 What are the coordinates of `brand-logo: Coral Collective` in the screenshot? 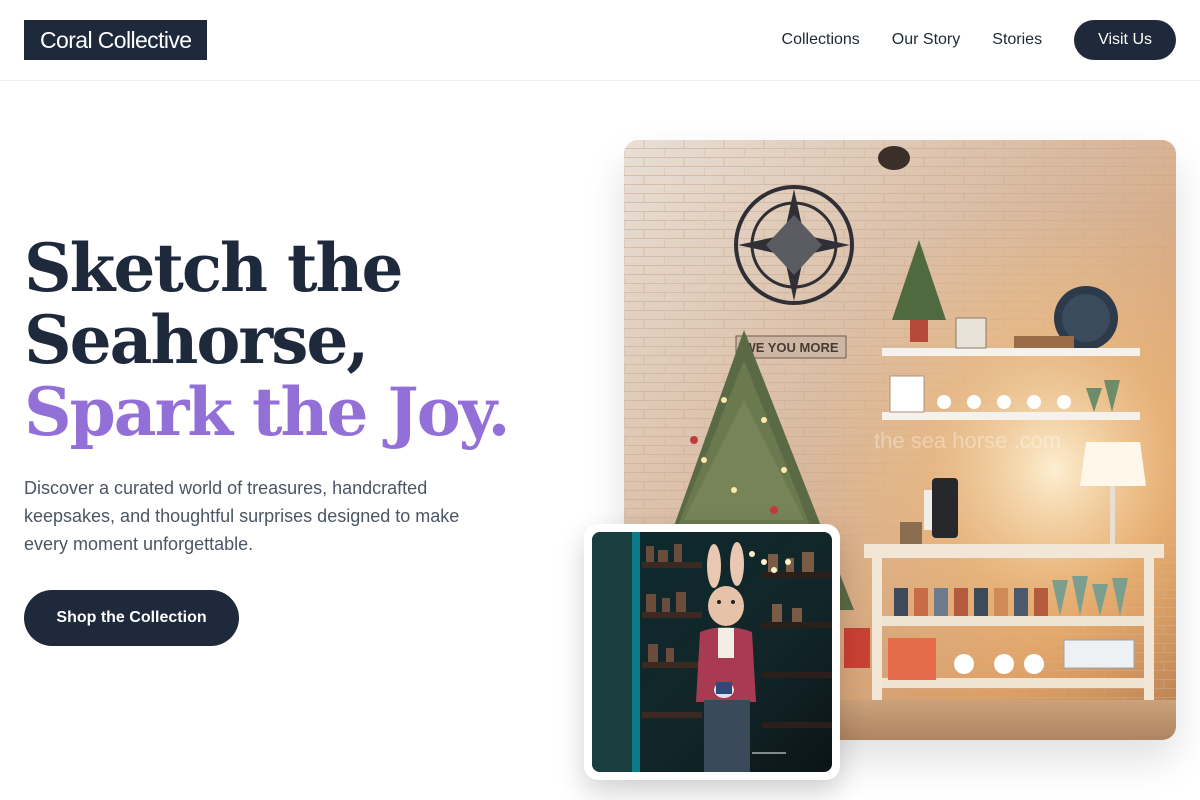 It's located at (116, 40).